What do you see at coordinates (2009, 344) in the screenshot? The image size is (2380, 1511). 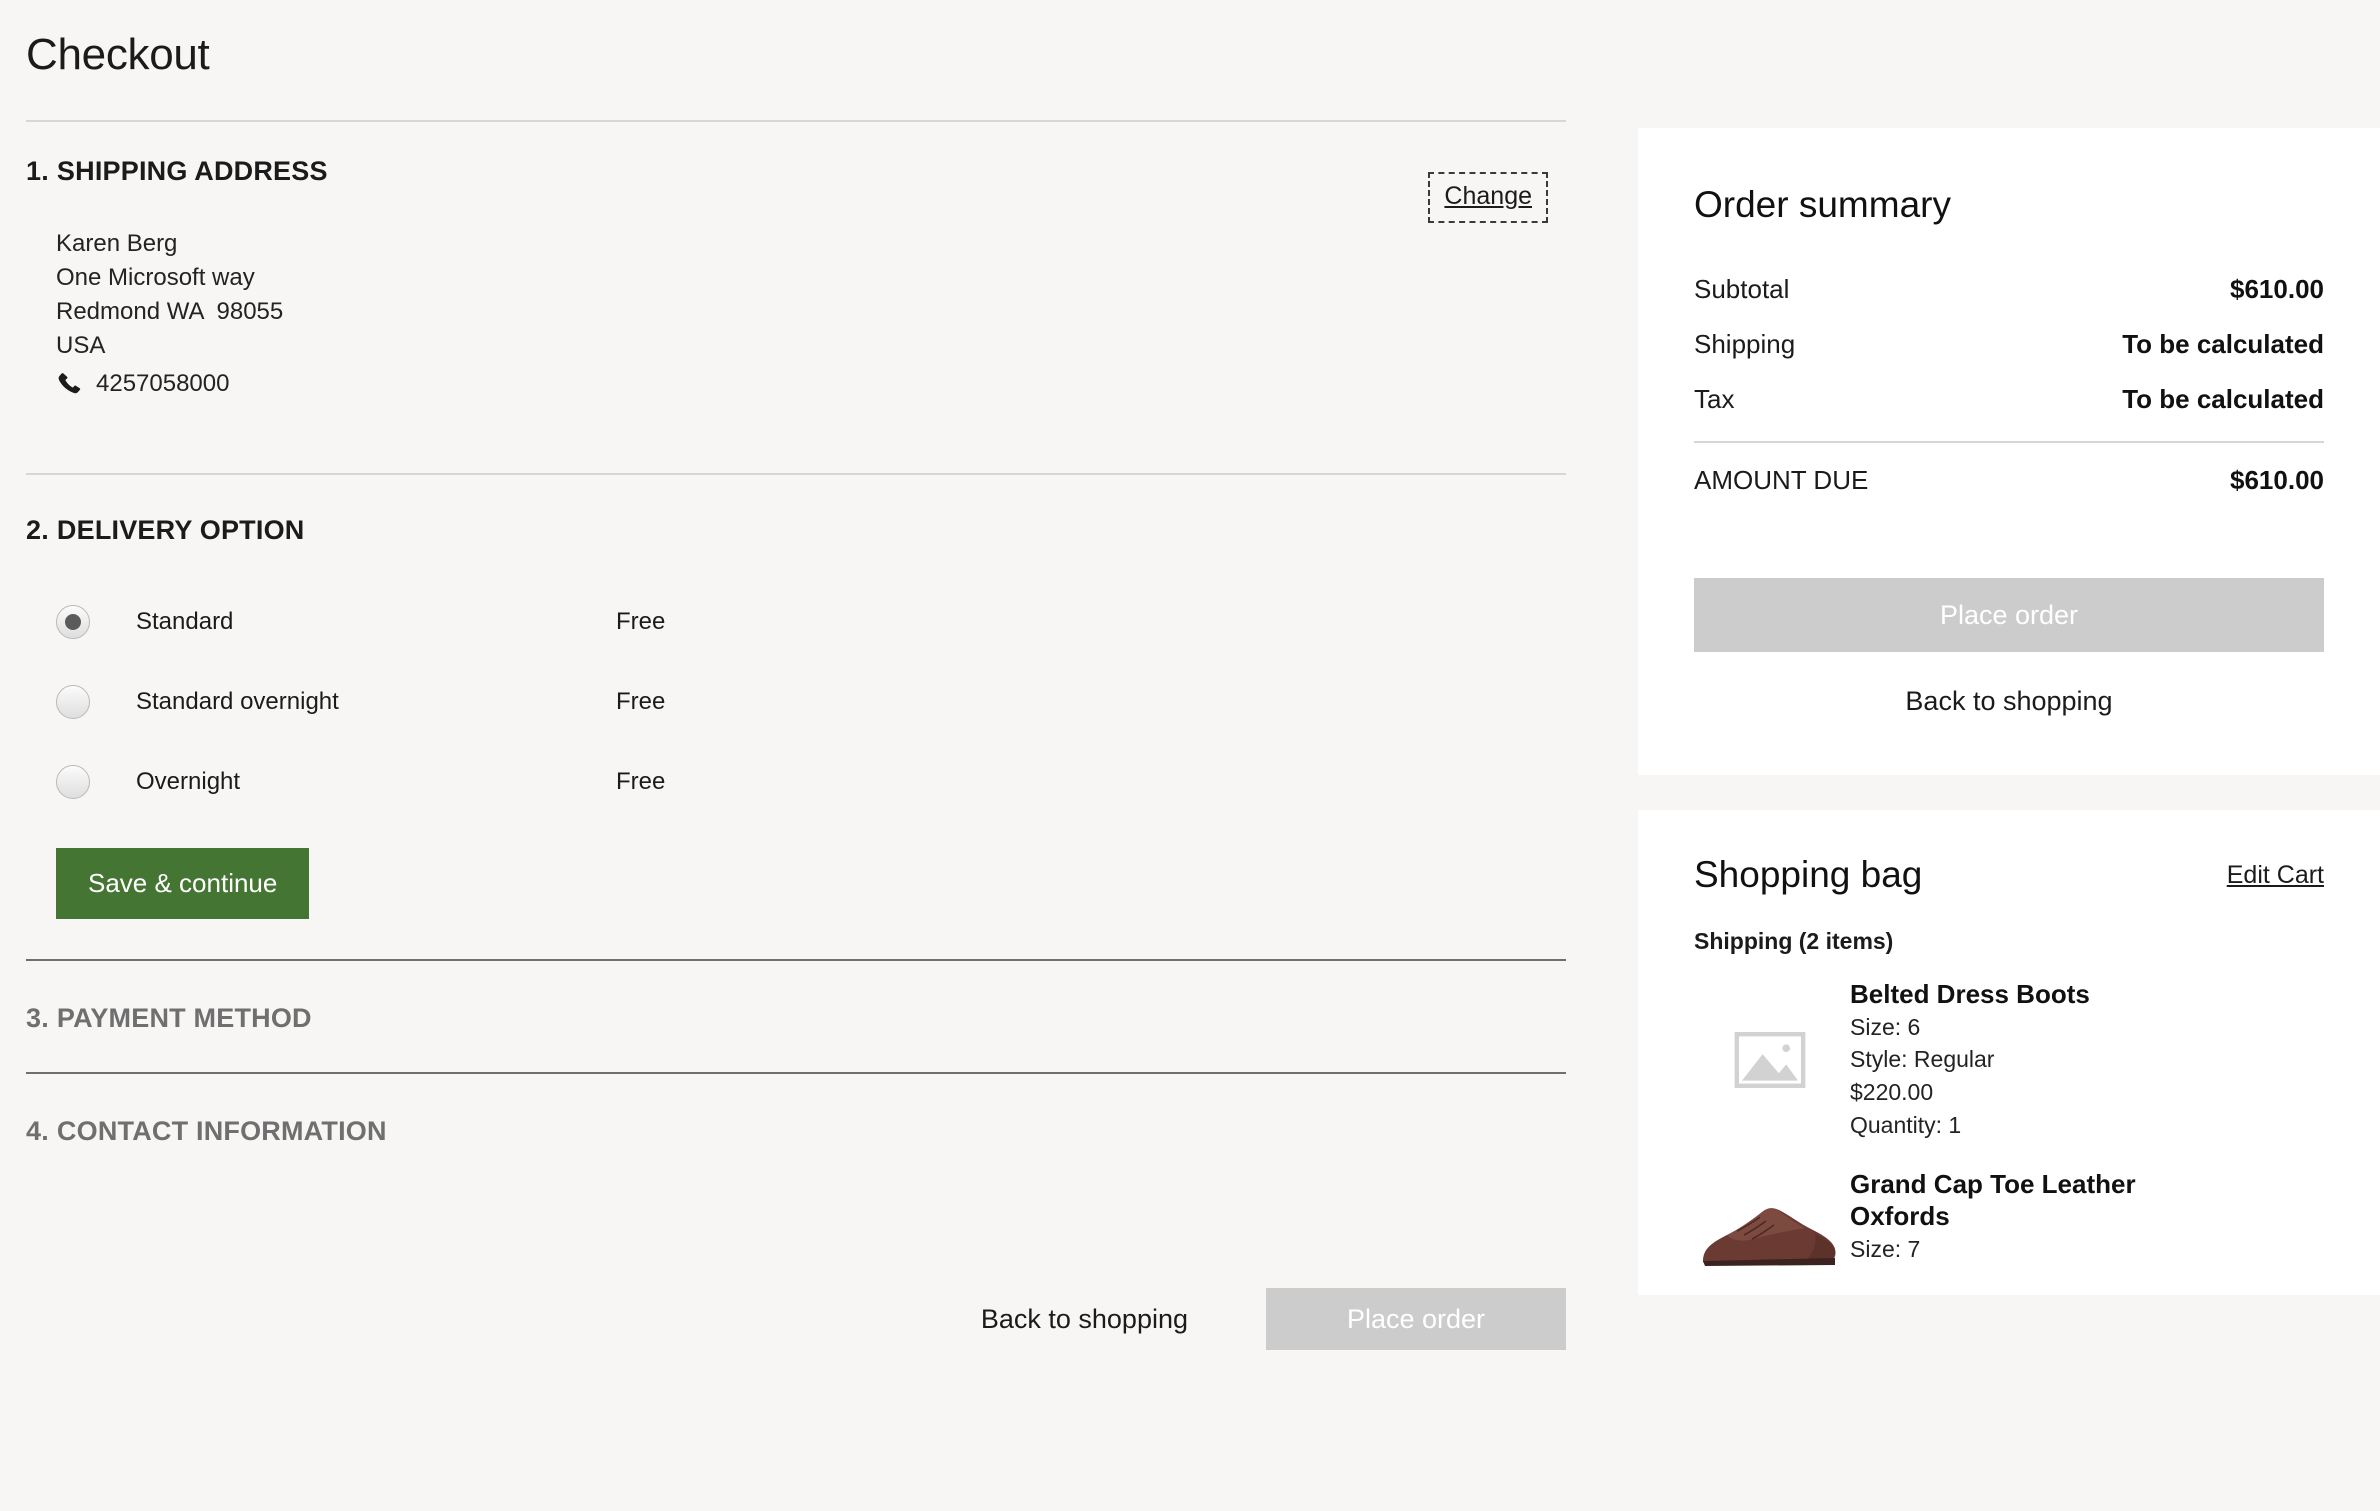 I see `summary-row-shipping: Shipping To be calculated` at bounding box center [2009, 344].